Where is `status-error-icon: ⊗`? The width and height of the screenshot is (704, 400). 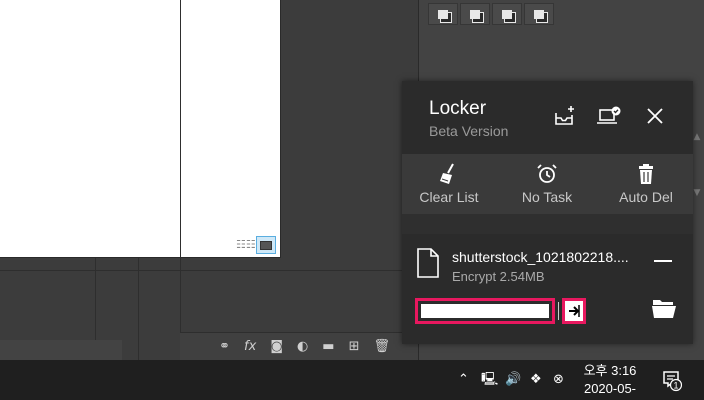
status-error-icon: ⊗ is located at coordinates (558, 380).